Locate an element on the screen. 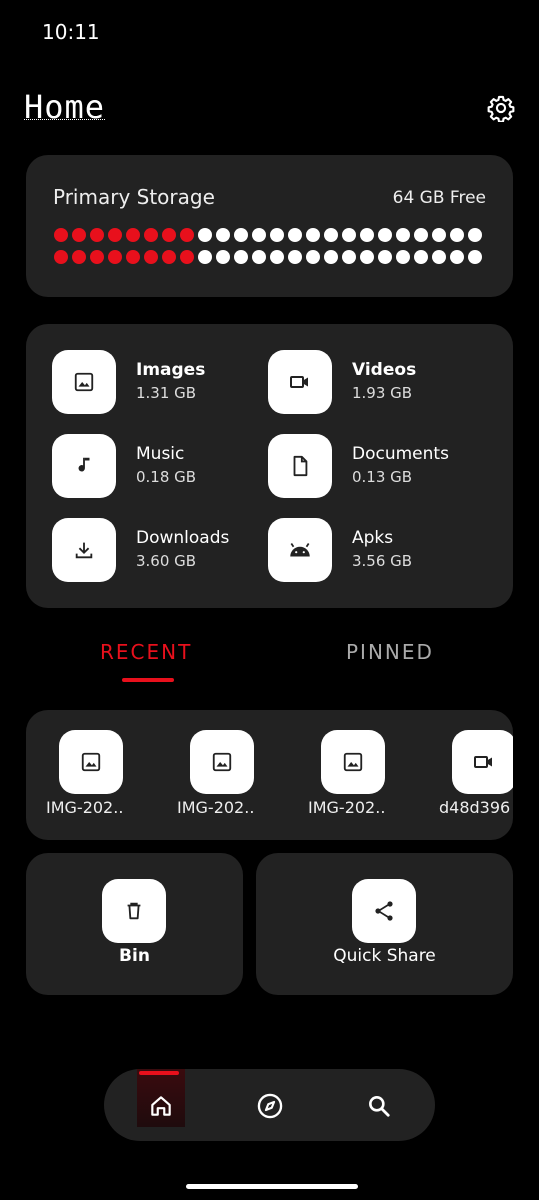 The height and width of the screenshot is (1200, 539). recent-files-list: IMG-202.. IMG-202.. IMG-202.. d48d396 is located at coordinates (269, 775).